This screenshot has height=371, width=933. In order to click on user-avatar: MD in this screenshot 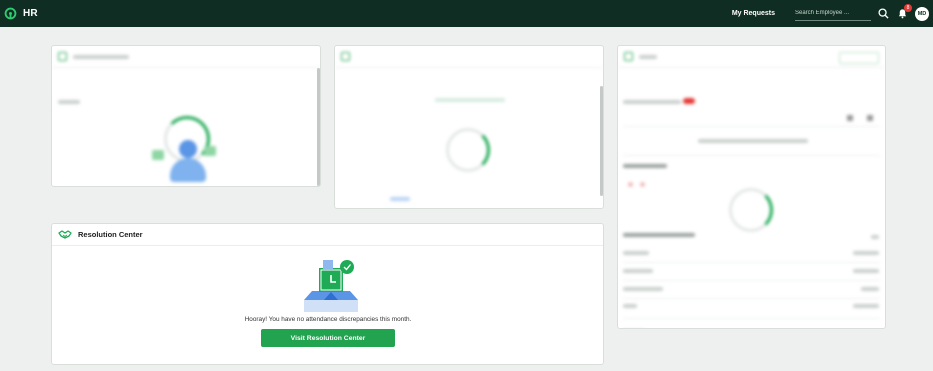, I will do `click(922, 13)`.